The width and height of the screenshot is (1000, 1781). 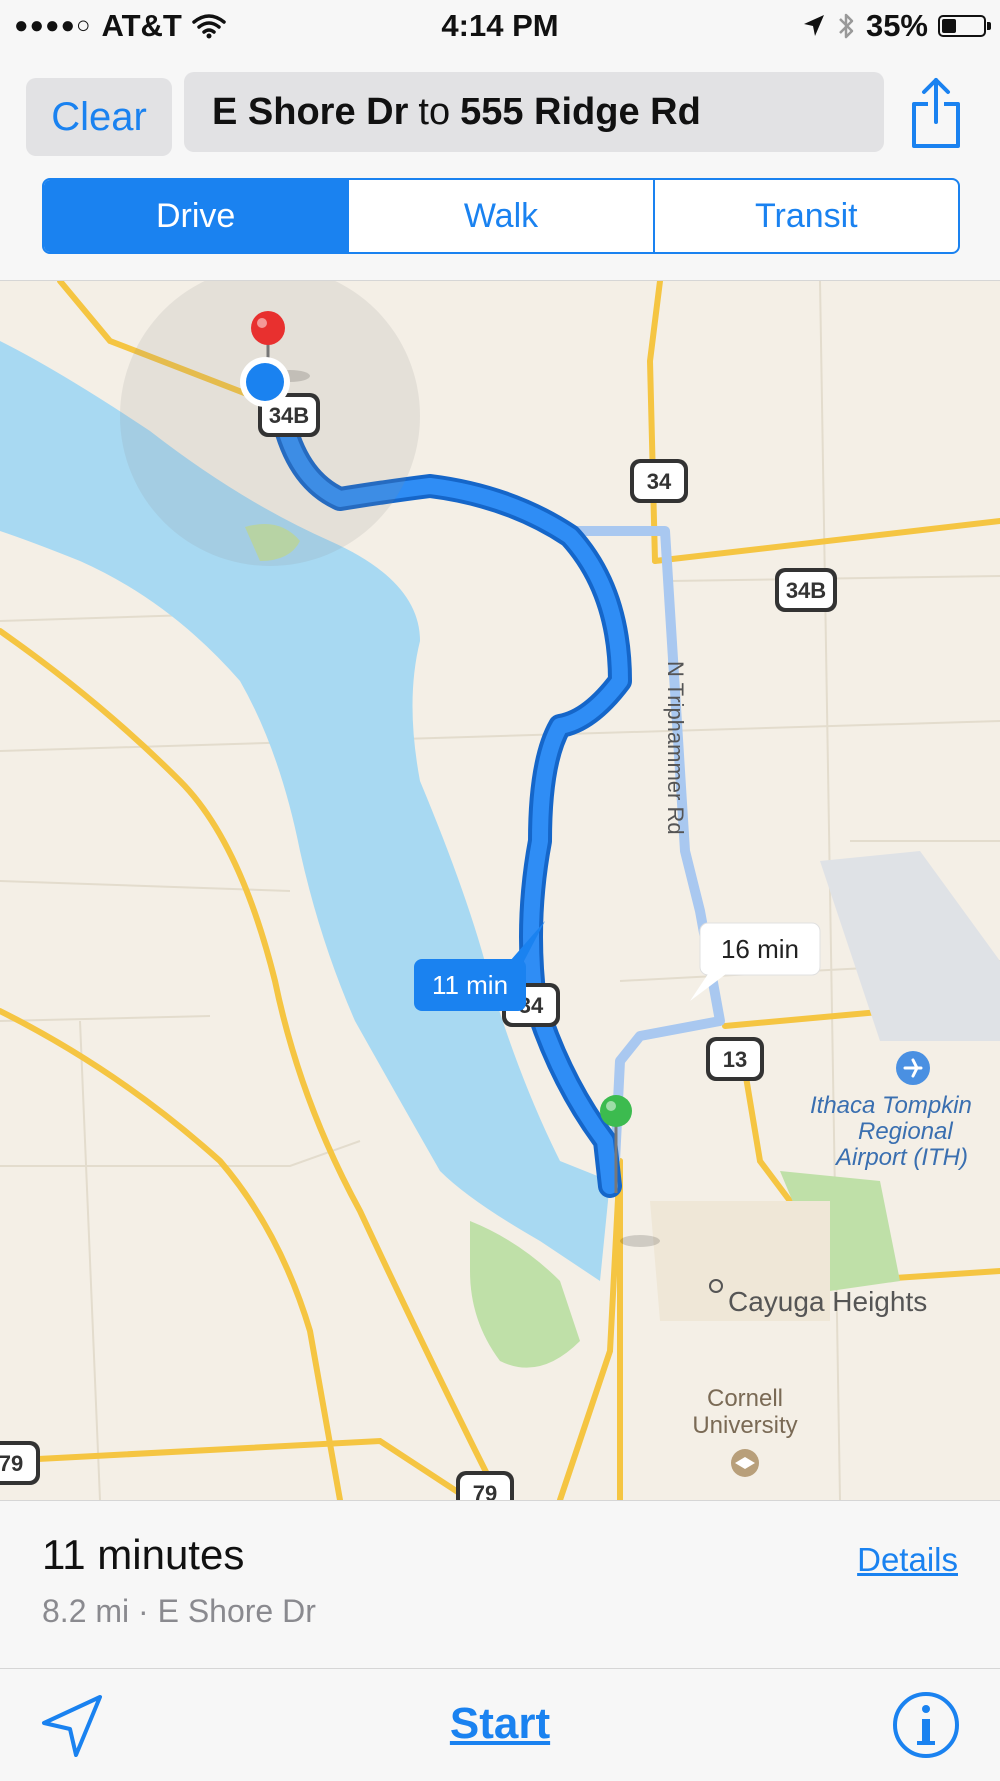 What do you see at coordinates (846, 26) in the screenshot?
I see `bluetooth-icon` at bounding box center [846, 26].